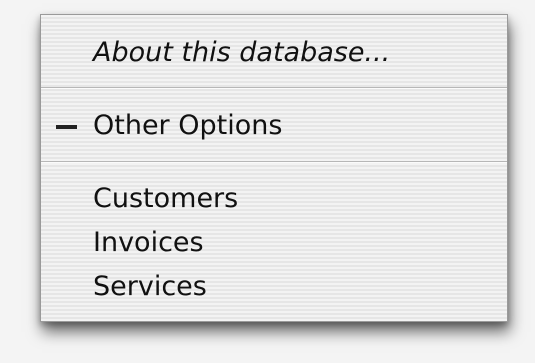  I want to click on menu-item-invoices: Invoices, so click(274, 243).